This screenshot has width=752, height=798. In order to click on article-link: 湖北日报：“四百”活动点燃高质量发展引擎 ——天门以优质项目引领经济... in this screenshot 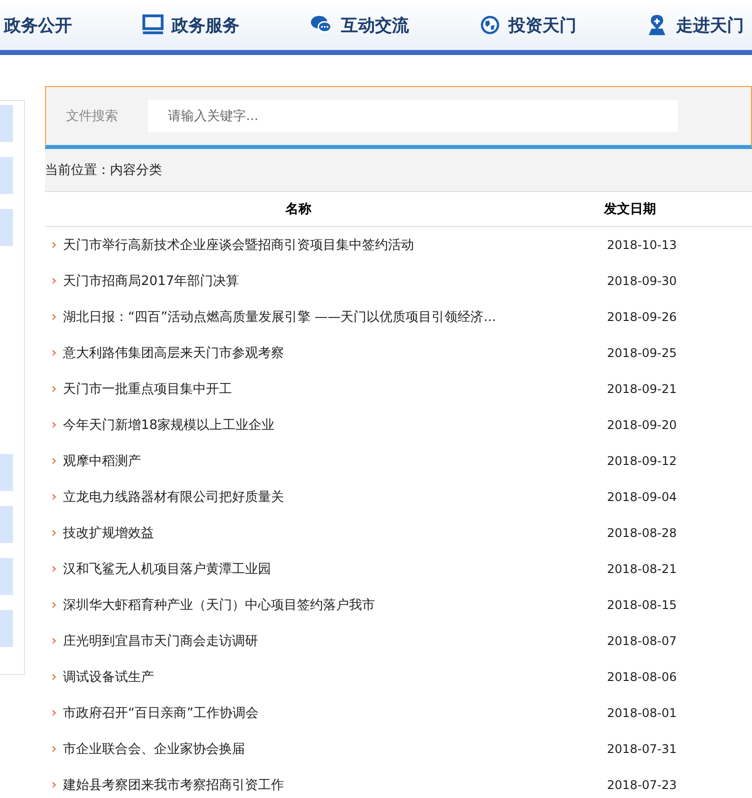, I will do `click(335, 317)`.